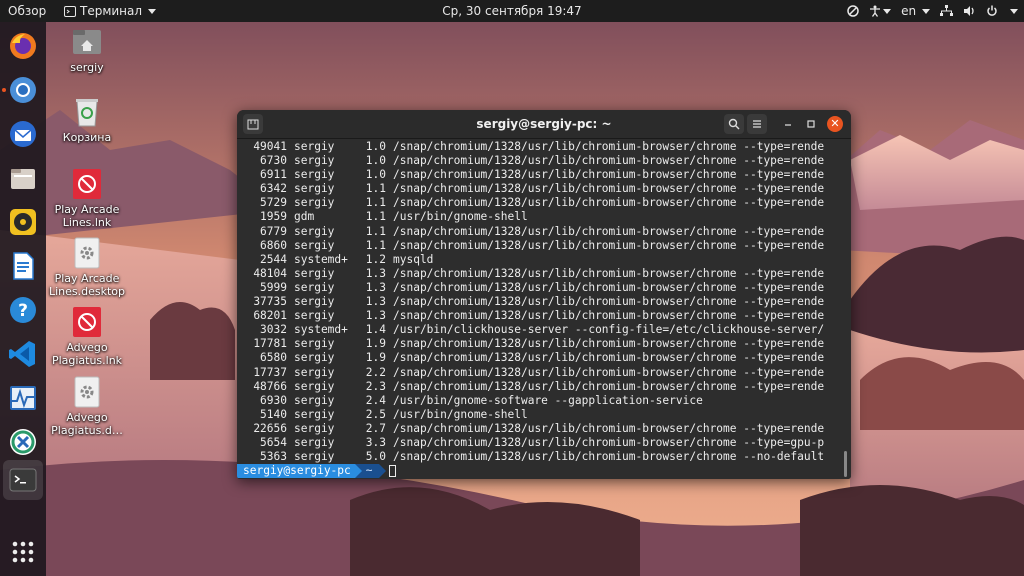 The image size is (1024, 576). I want to click on trash-icon, so click(87, 113).